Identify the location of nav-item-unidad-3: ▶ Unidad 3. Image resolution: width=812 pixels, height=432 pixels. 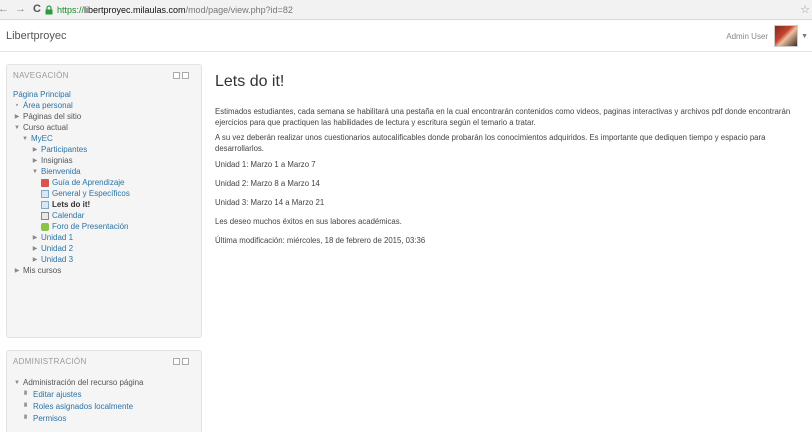
(52, 259).